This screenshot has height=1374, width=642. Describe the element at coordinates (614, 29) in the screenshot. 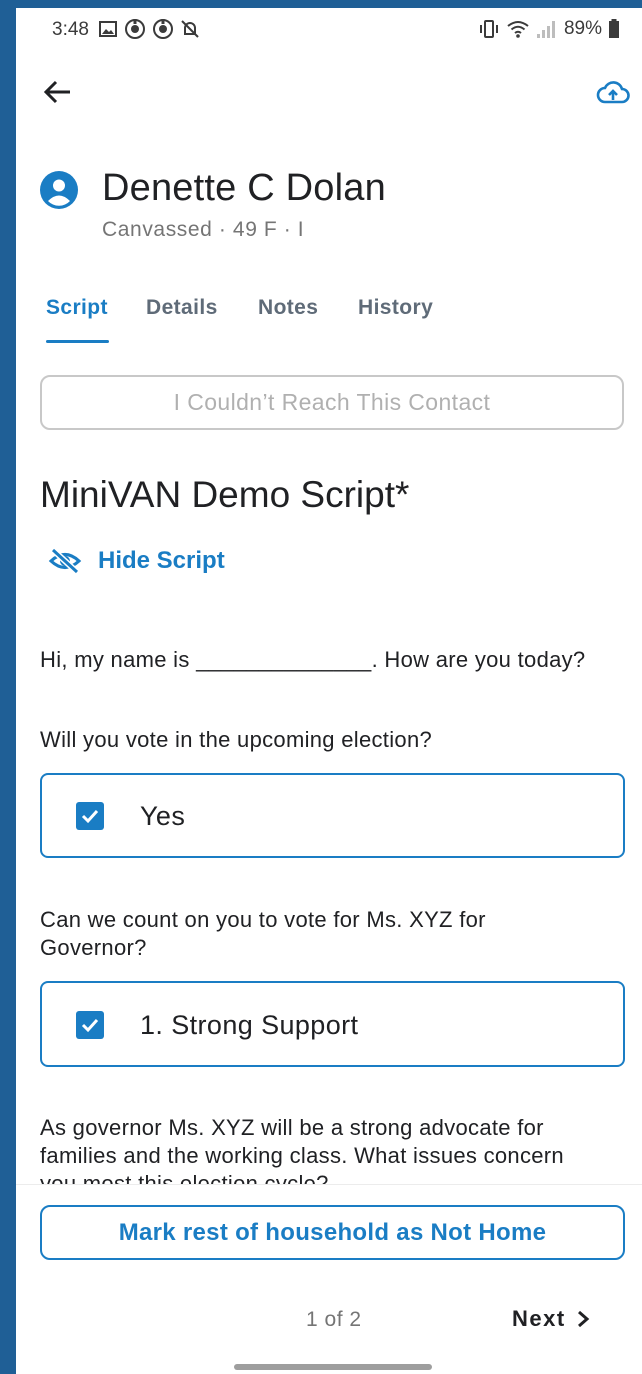

I see `battery-icon` at that location.